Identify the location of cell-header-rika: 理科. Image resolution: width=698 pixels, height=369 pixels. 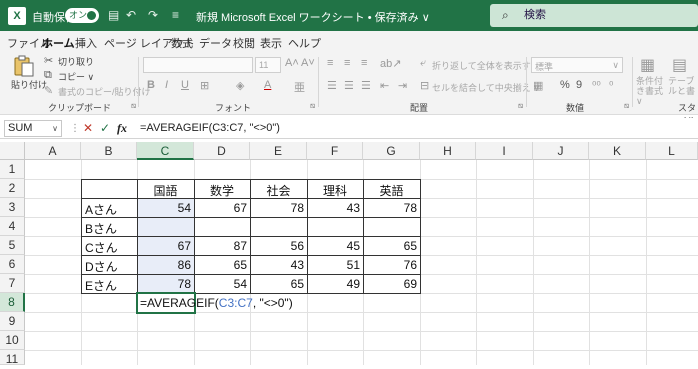
(335, 190).